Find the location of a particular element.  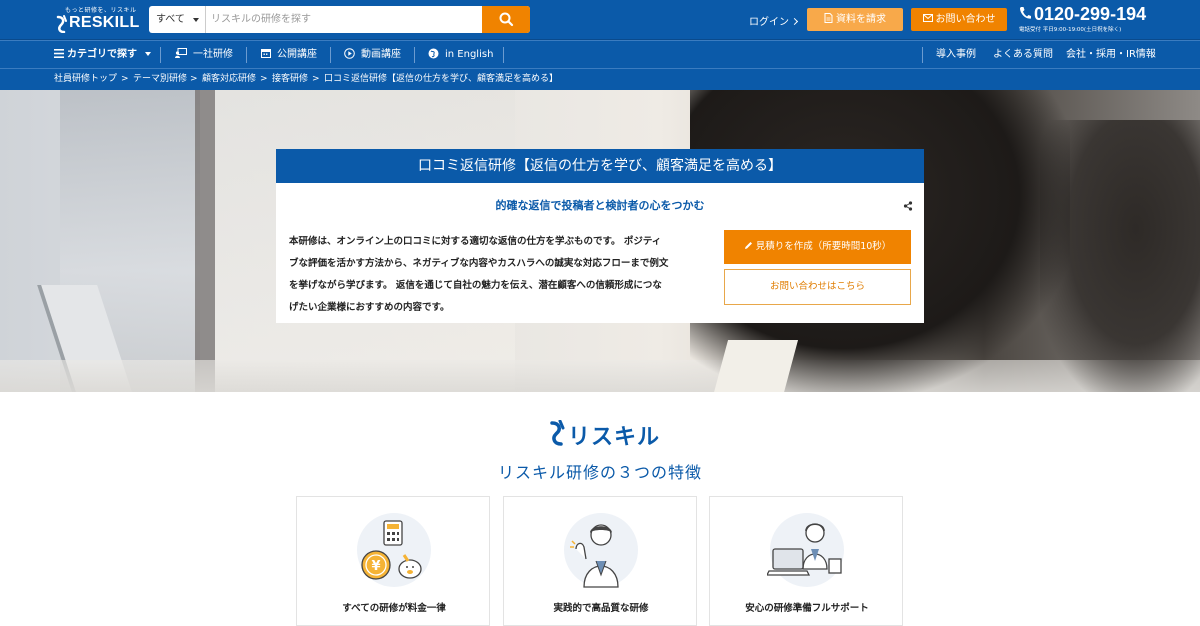

phone-number: 0120-299-194 is located at coordinates (1090, 14).